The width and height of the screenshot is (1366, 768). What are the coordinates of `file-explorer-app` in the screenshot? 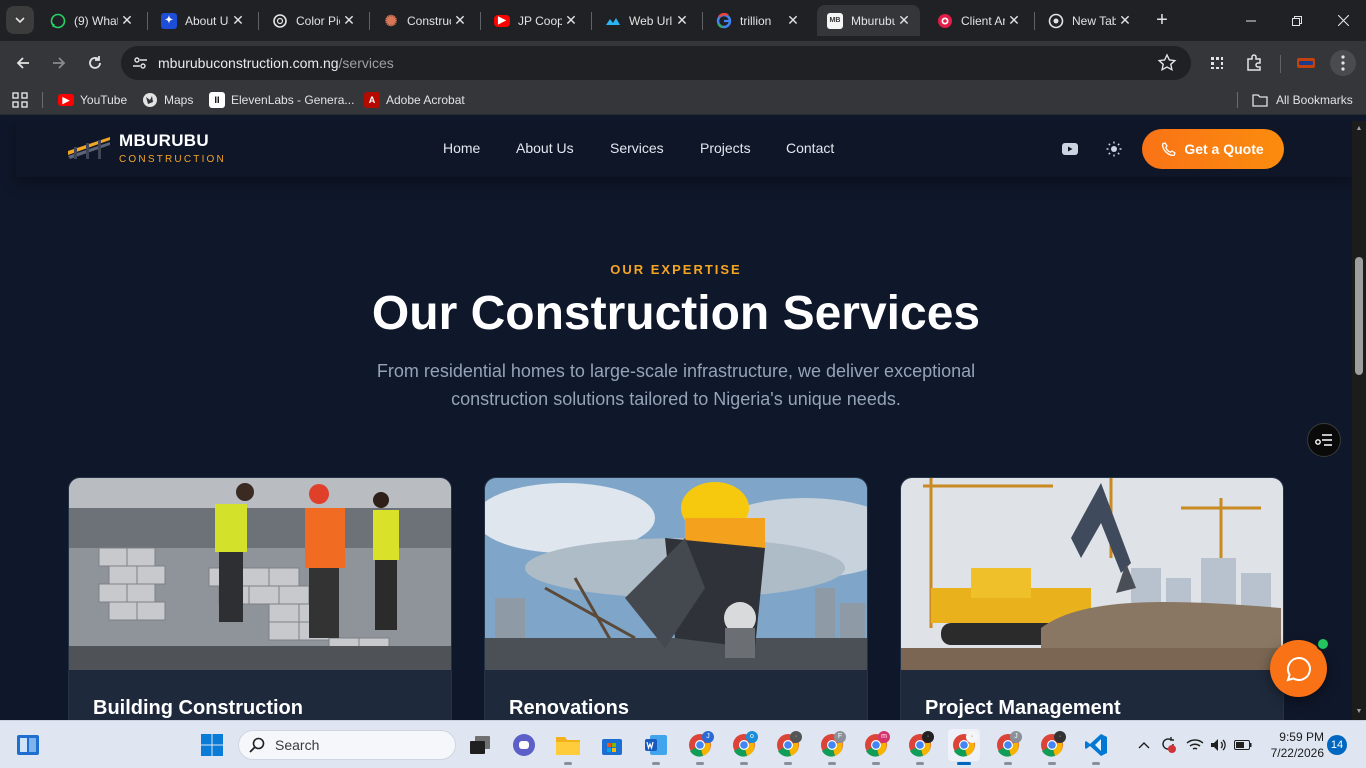 It's located at (568, 747).